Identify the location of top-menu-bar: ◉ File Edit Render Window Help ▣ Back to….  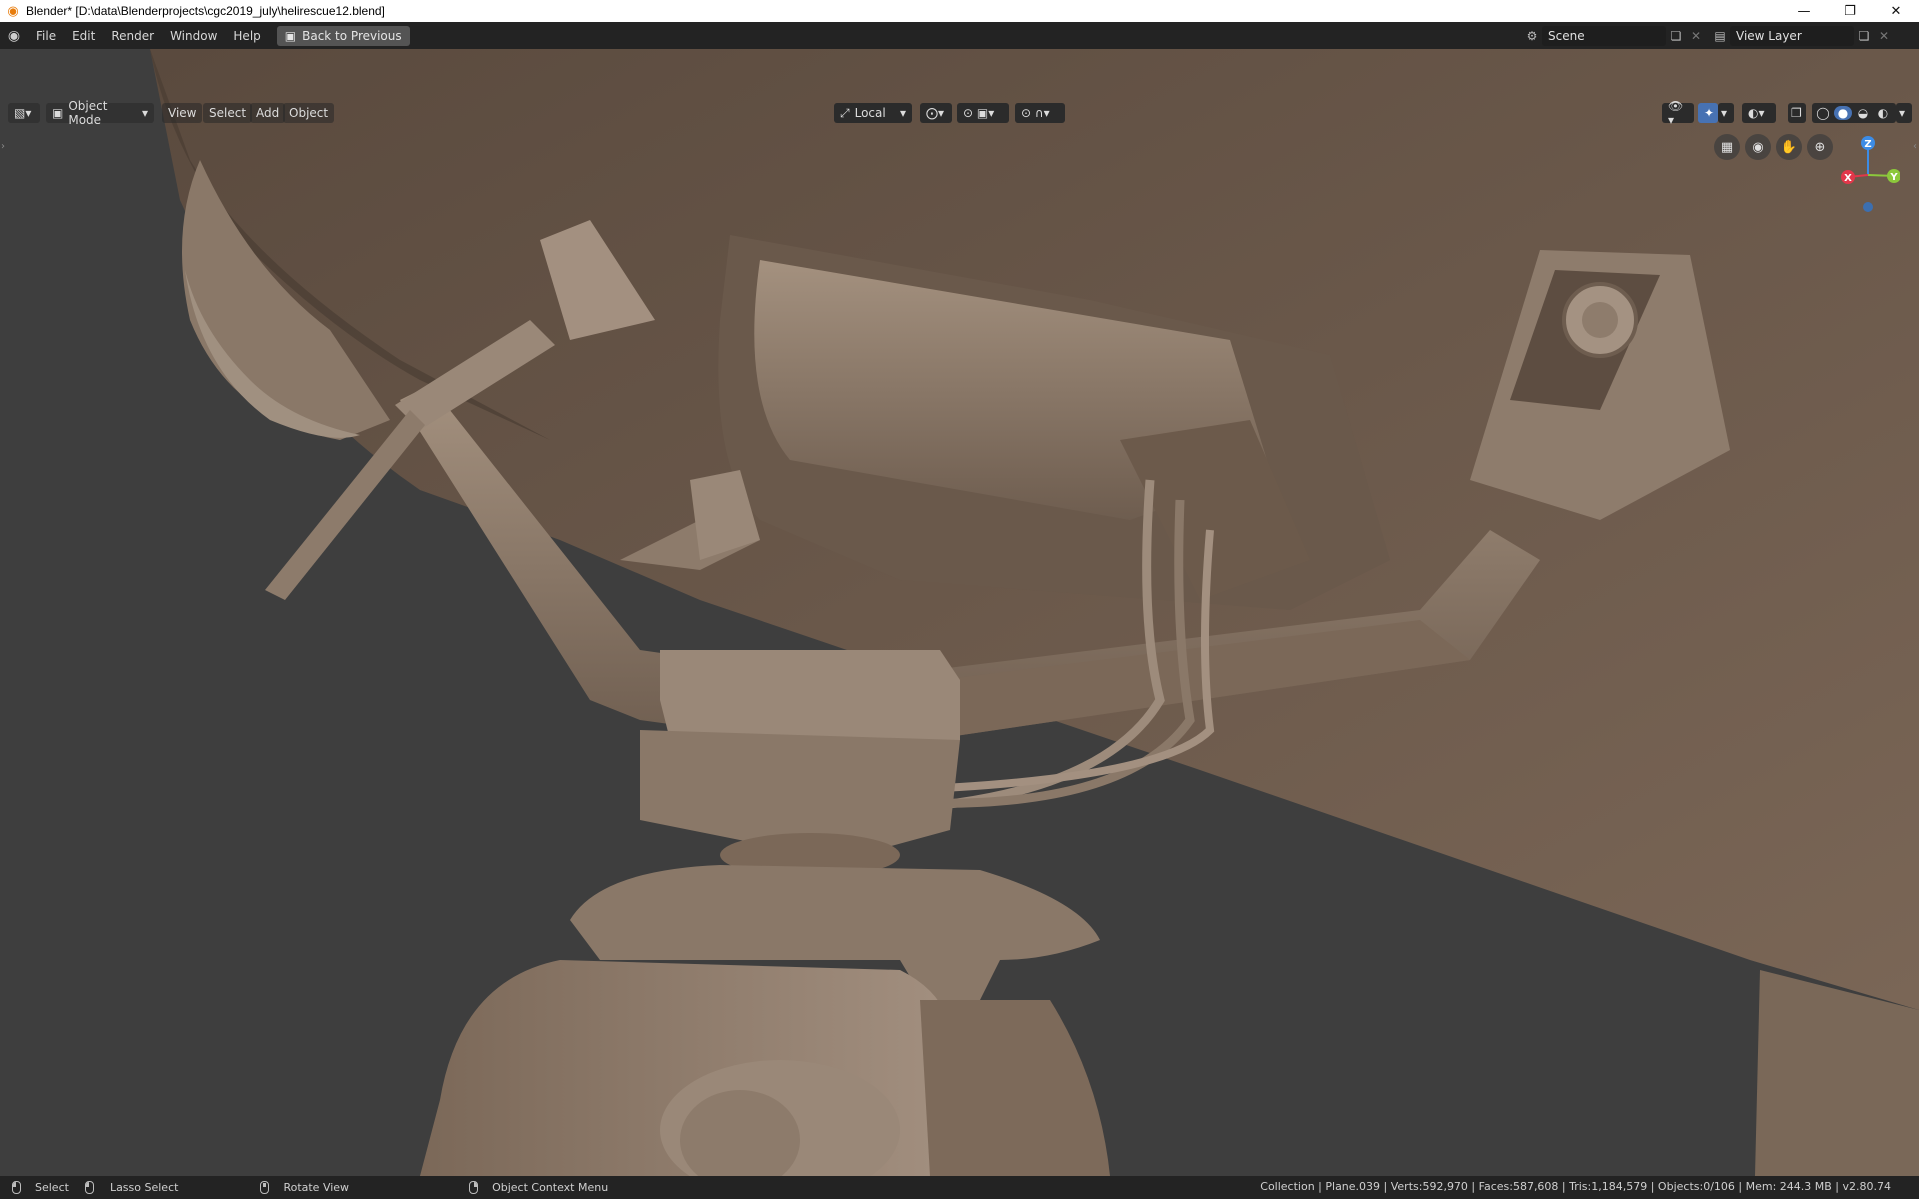
(959, 35).